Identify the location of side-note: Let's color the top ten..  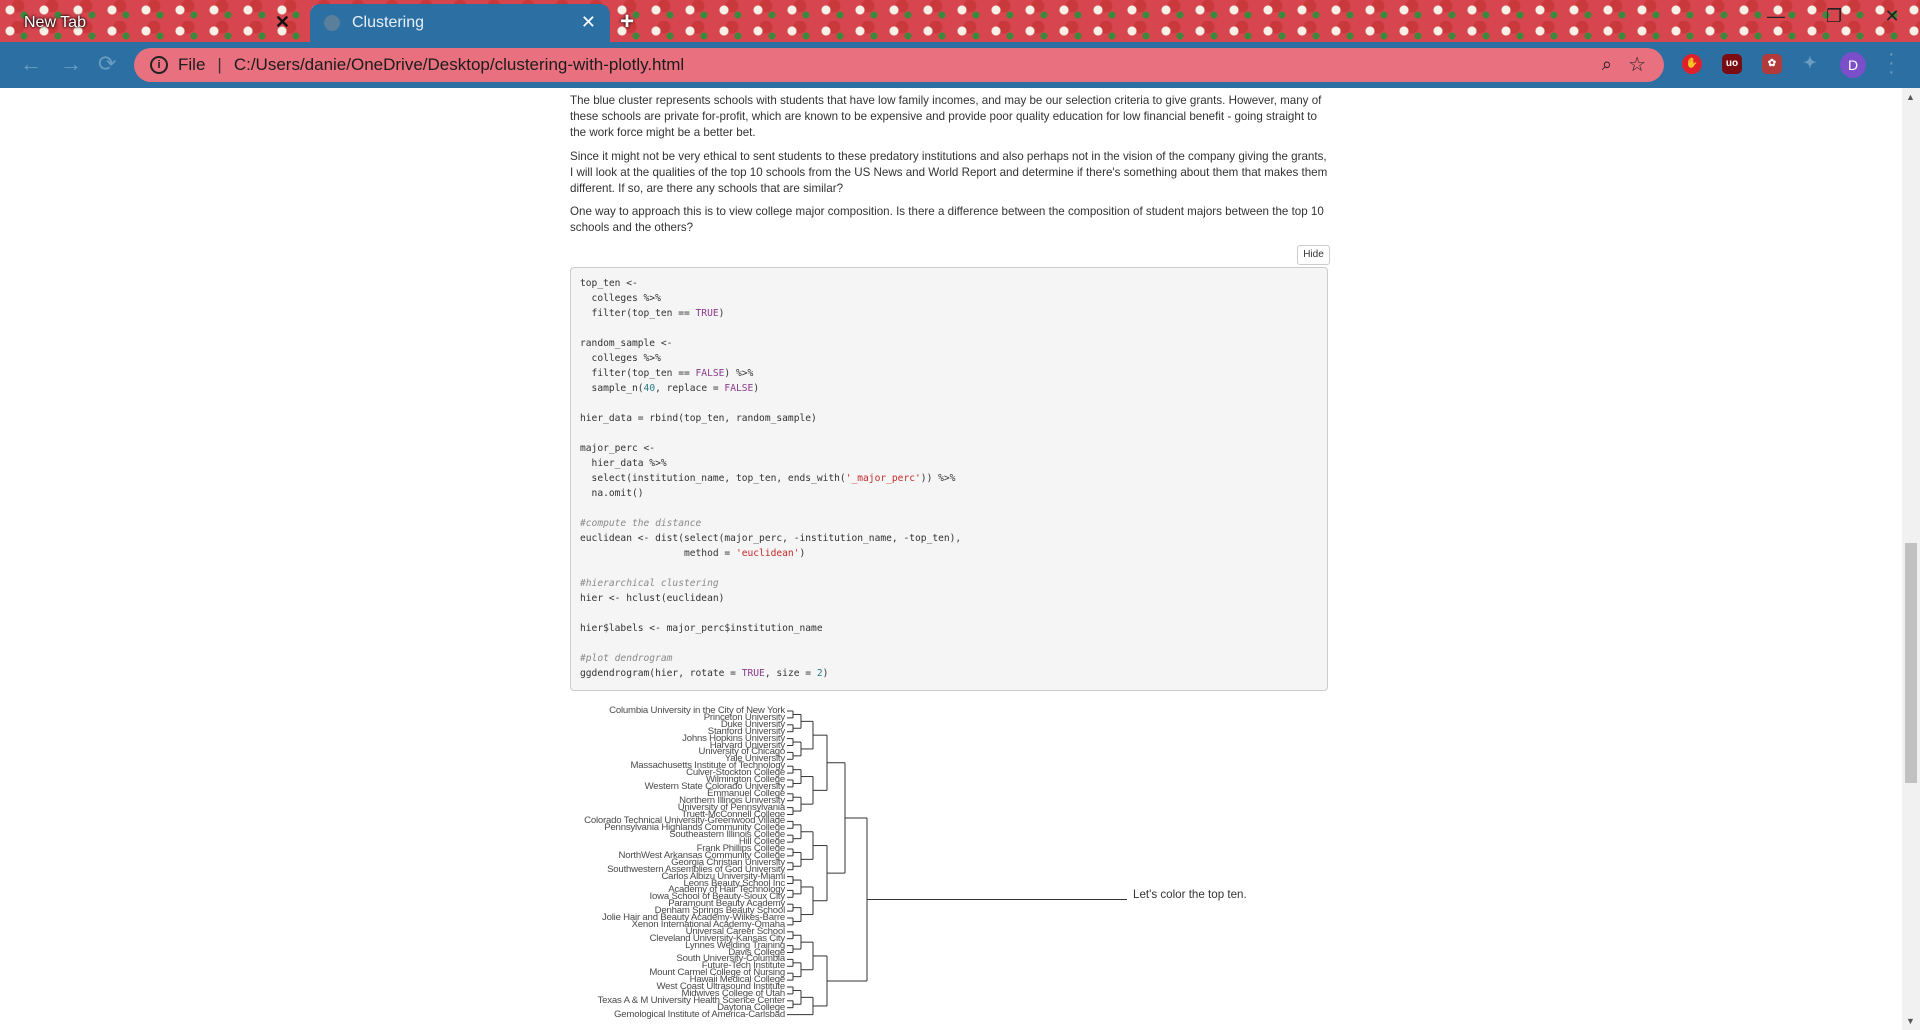
(1190, 894).